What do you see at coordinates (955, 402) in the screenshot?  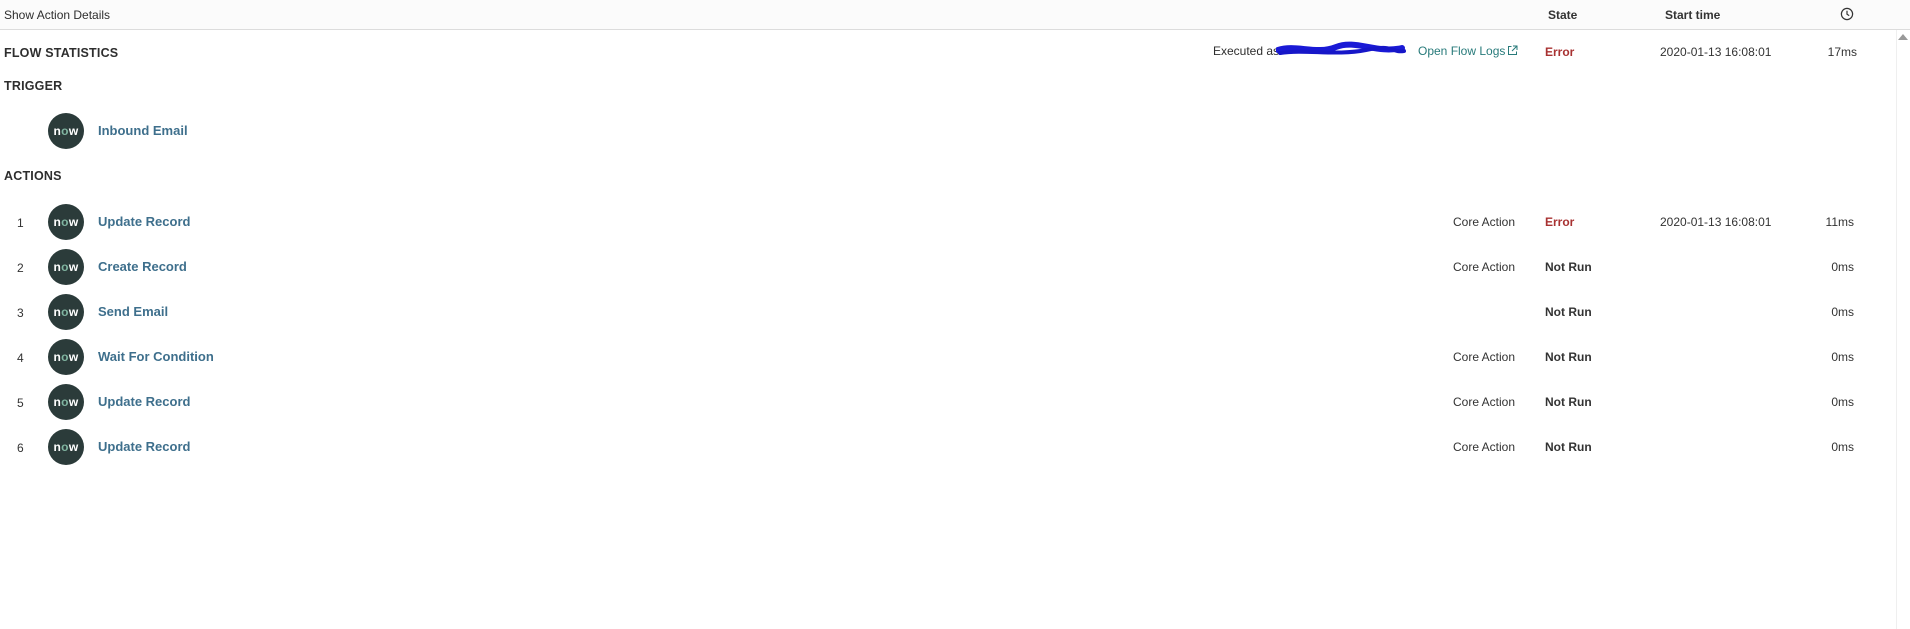 I see `action-row: 5 n o w Update Record Core Action Not Run 0ms` at bounding box center [955, 402].